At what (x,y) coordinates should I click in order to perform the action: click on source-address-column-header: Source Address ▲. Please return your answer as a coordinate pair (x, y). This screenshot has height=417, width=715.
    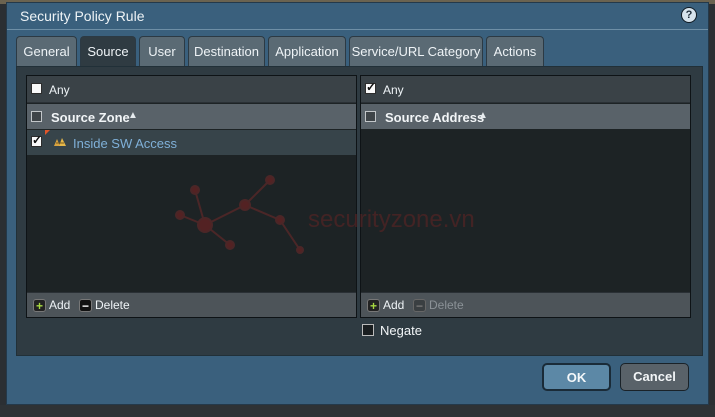
    Looking at the image, I should click on (525, 116).